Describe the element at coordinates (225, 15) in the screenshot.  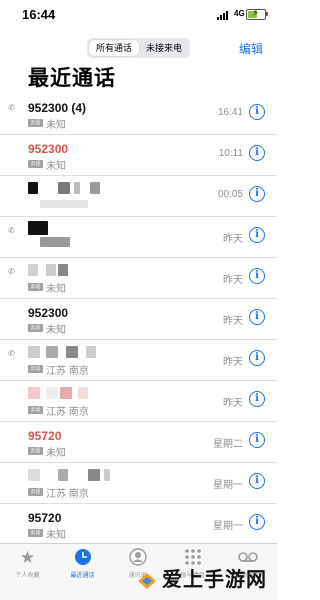
I see `signal-icon` at that location.